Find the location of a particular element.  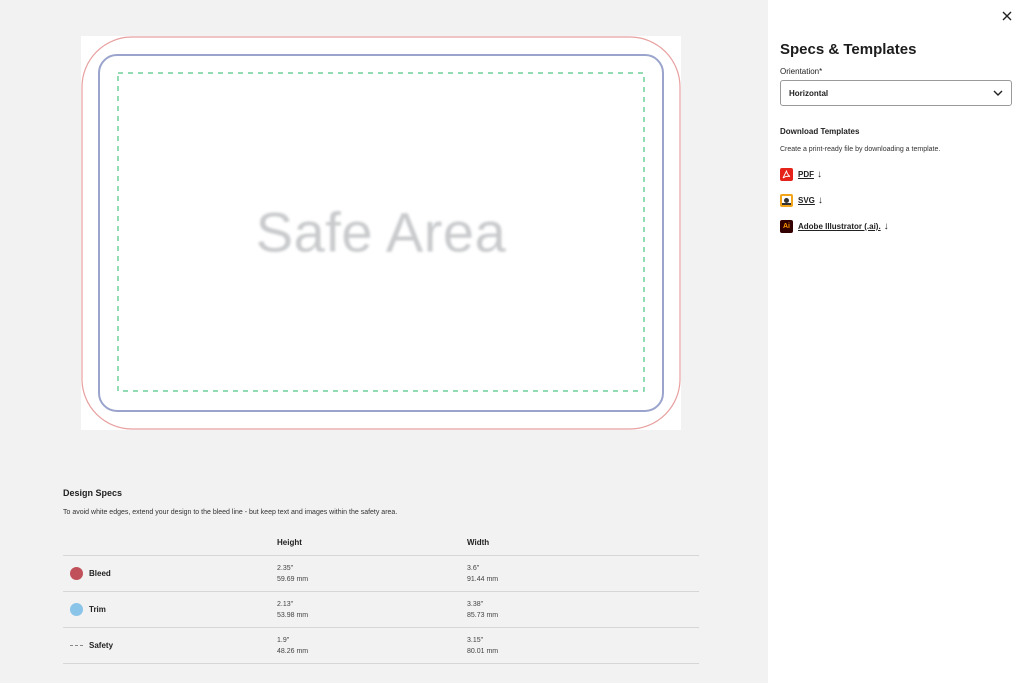

download-ai-link: Ai Adobe Illustrator (.ai). ↓ is located at coordinates (834, 226).